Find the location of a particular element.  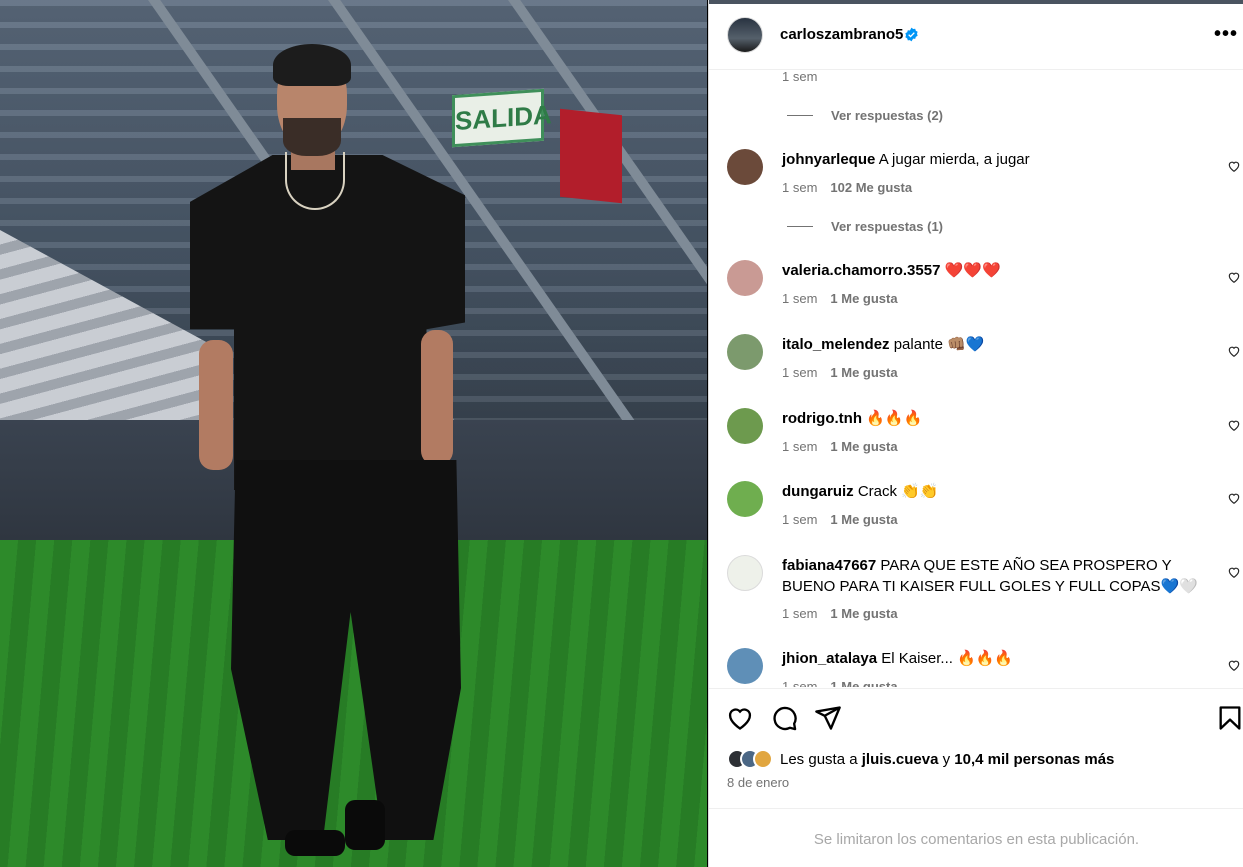

comment-likes: 102 Me gusta is located at coordinates (871, 187).